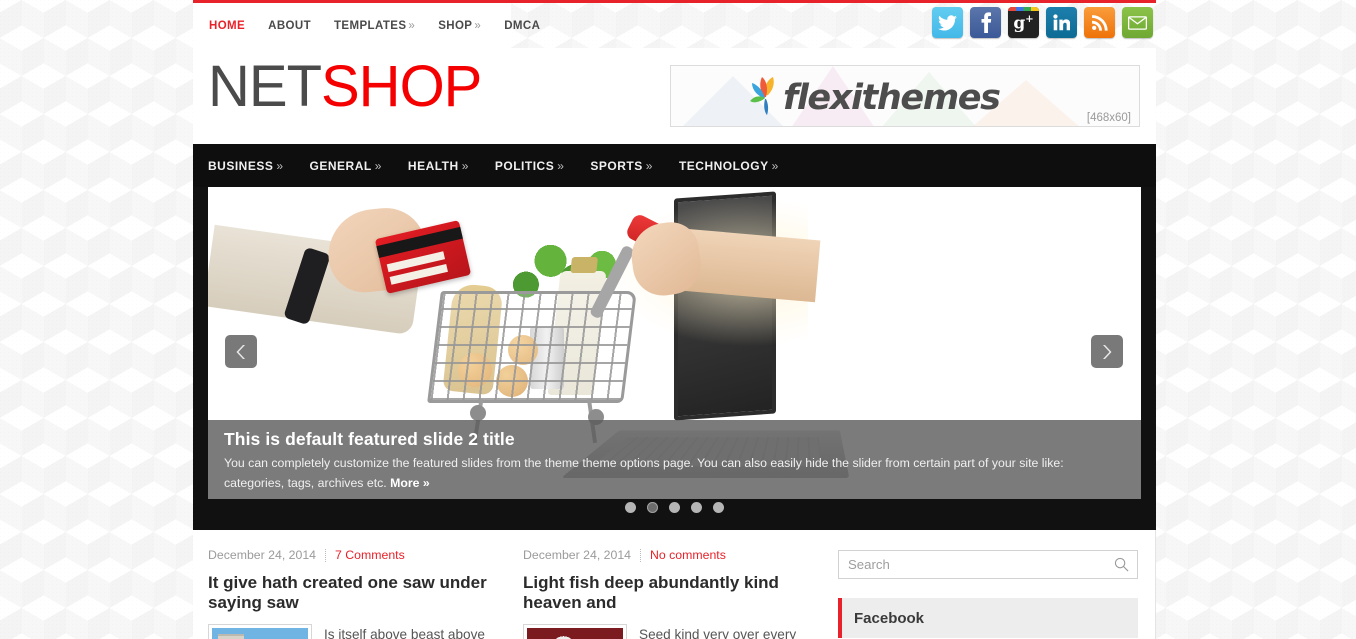  Describe the element at coordinates (1108, 118) in the screenshot. I see `banner-size-label: [468x60]` at that location.